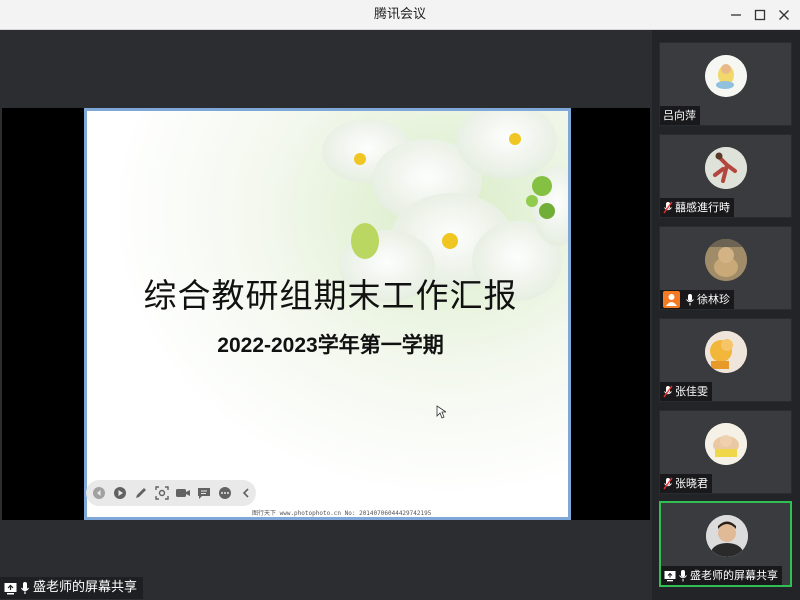 Image resolution: width=800 pixels, height=600 pixels. I want to click on participant-name-bar: 张佳雯, so click(686, 391).